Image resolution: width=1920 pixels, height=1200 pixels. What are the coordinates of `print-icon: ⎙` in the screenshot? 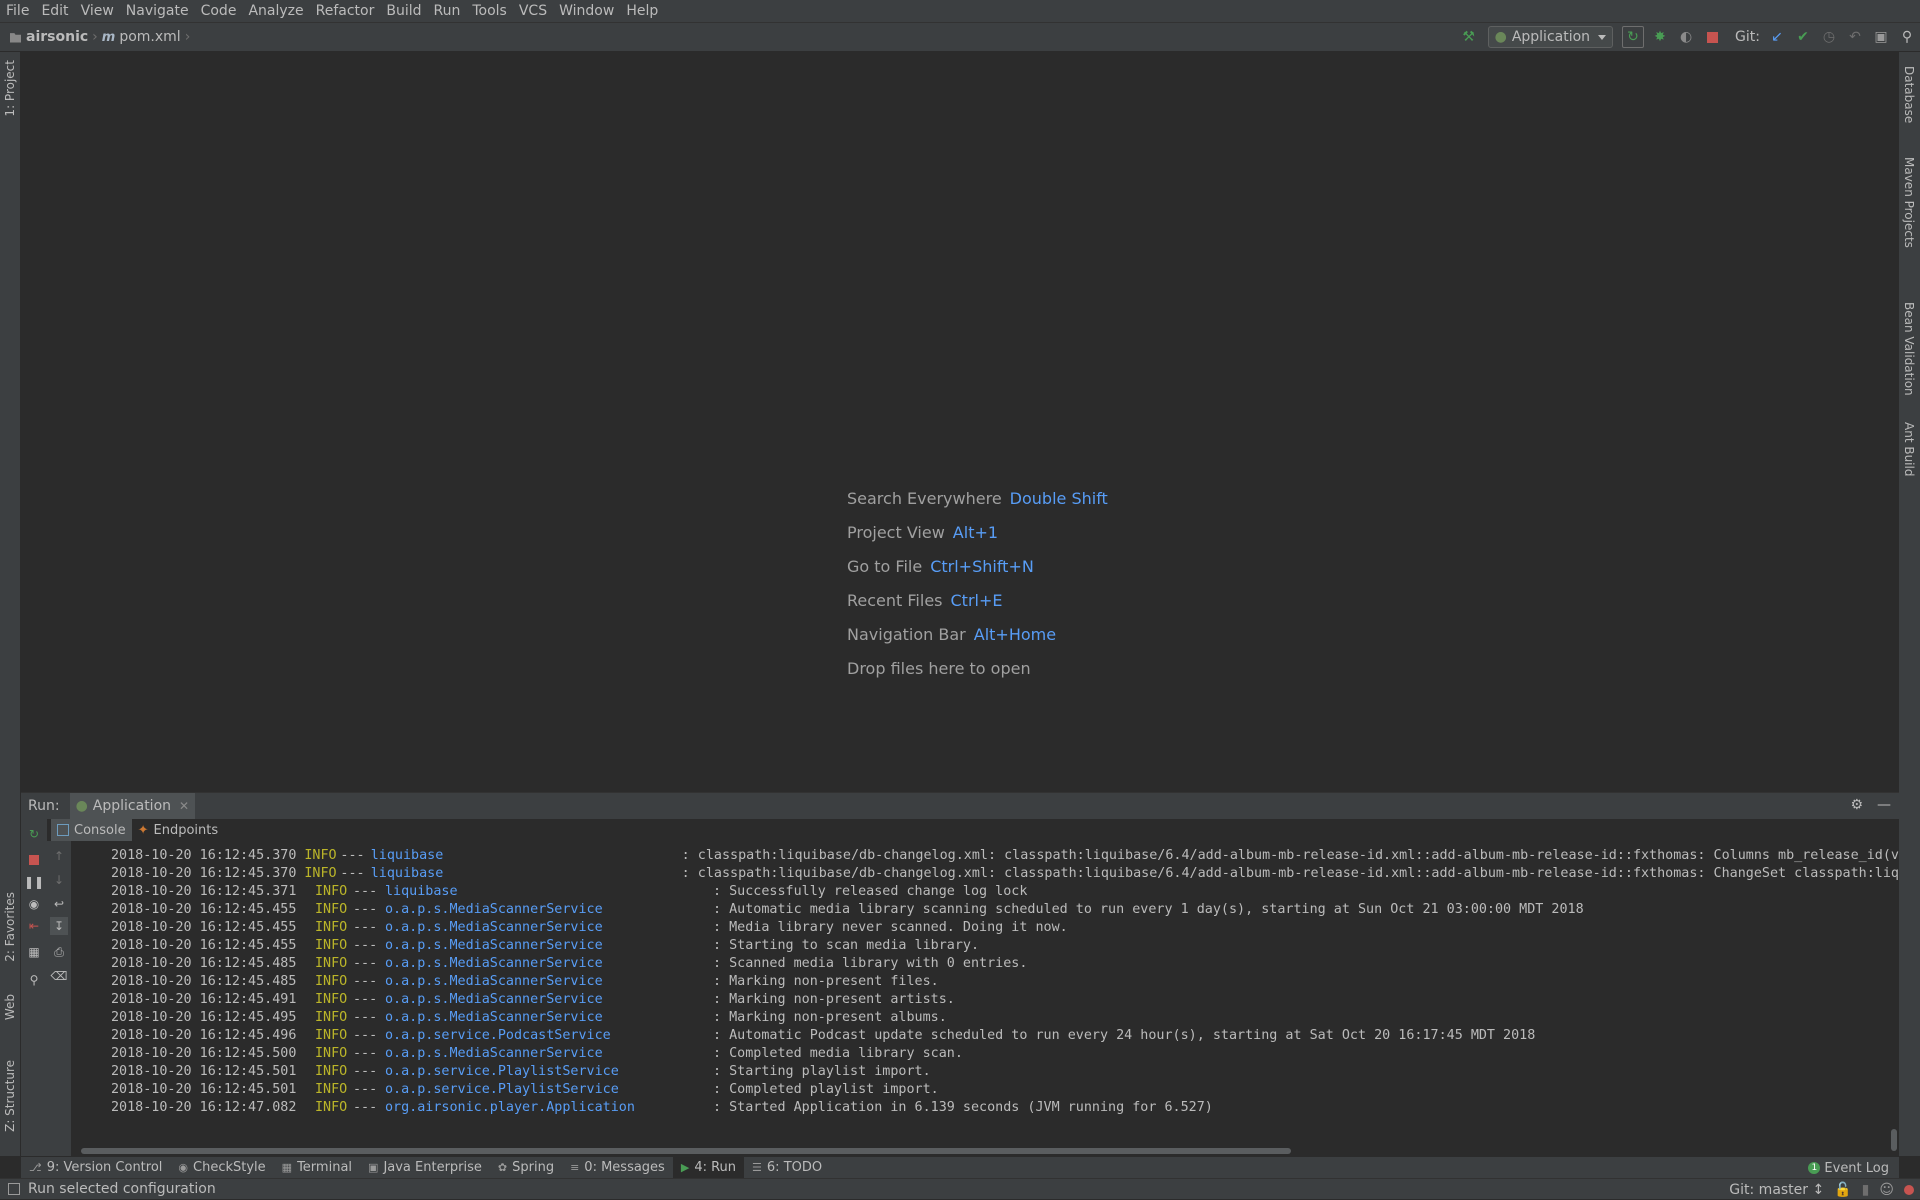 It's located at (59, 952).